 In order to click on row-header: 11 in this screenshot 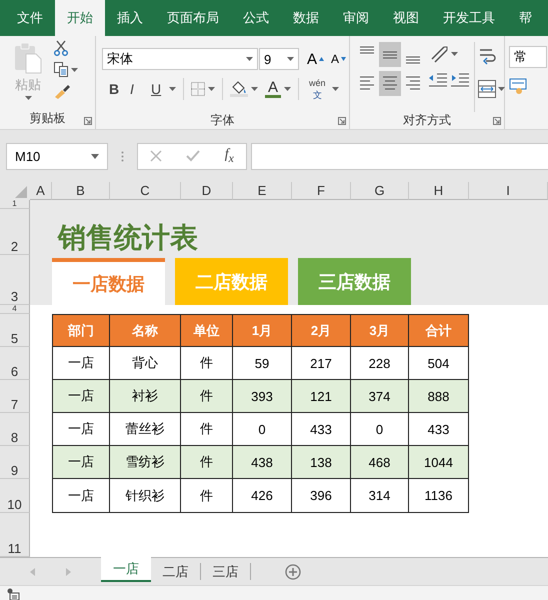, I will do `click(15, 535)`.